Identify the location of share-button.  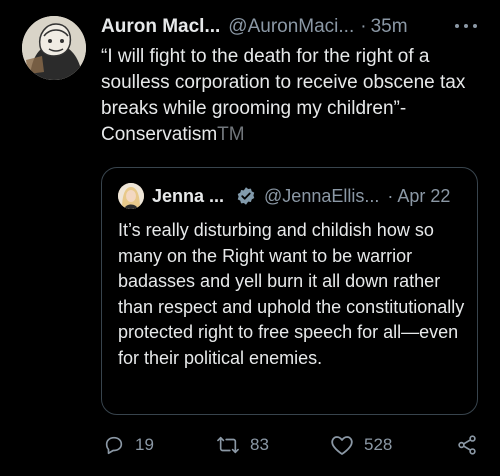
(467, 445).